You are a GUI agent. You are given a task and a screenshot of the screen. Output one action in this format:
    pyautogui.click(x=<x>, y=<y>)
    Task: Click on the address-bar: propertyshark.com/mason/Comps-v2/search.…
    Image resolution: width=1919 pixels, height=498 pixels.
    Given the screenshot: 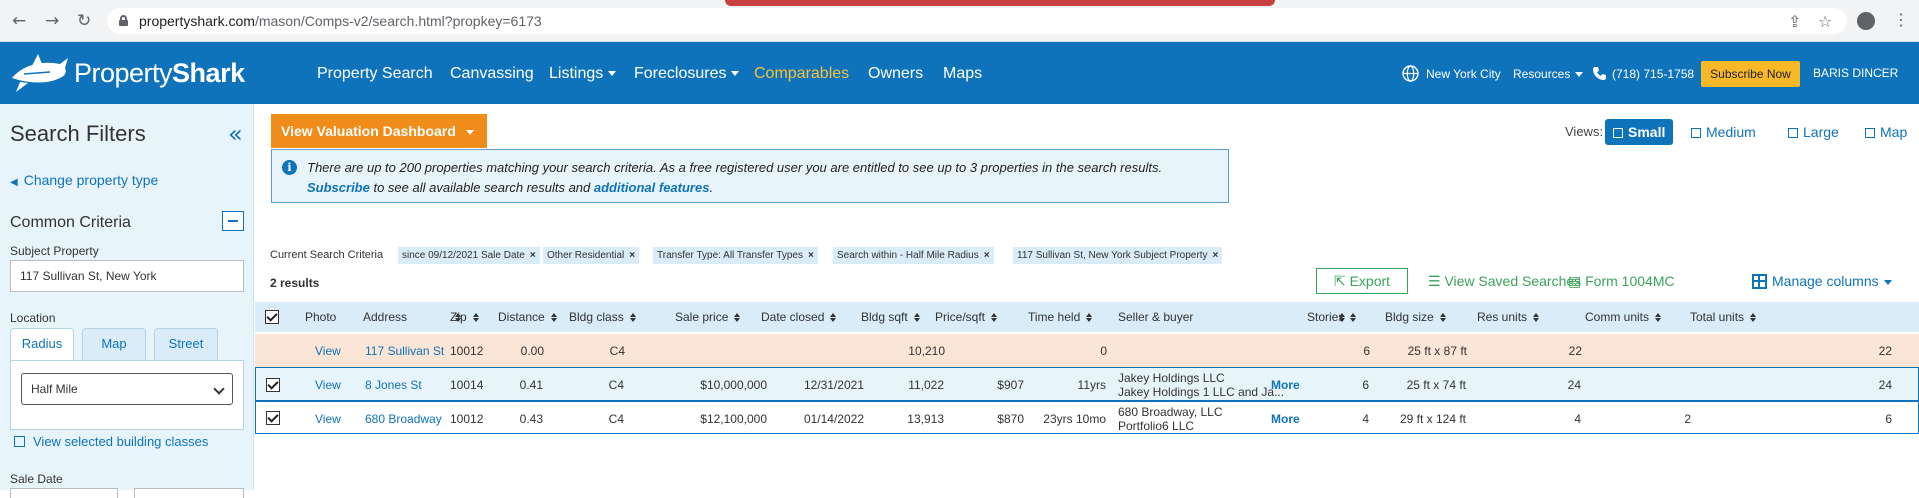 What is the action you would take?
    pyautogui.click(x=977, y=21)
    